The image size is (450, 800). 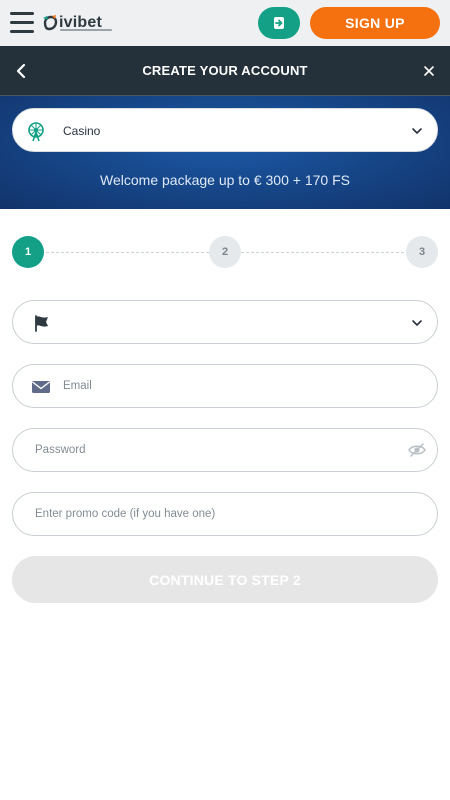 I want to click on email-field: Email, so click(x=225, y=386).